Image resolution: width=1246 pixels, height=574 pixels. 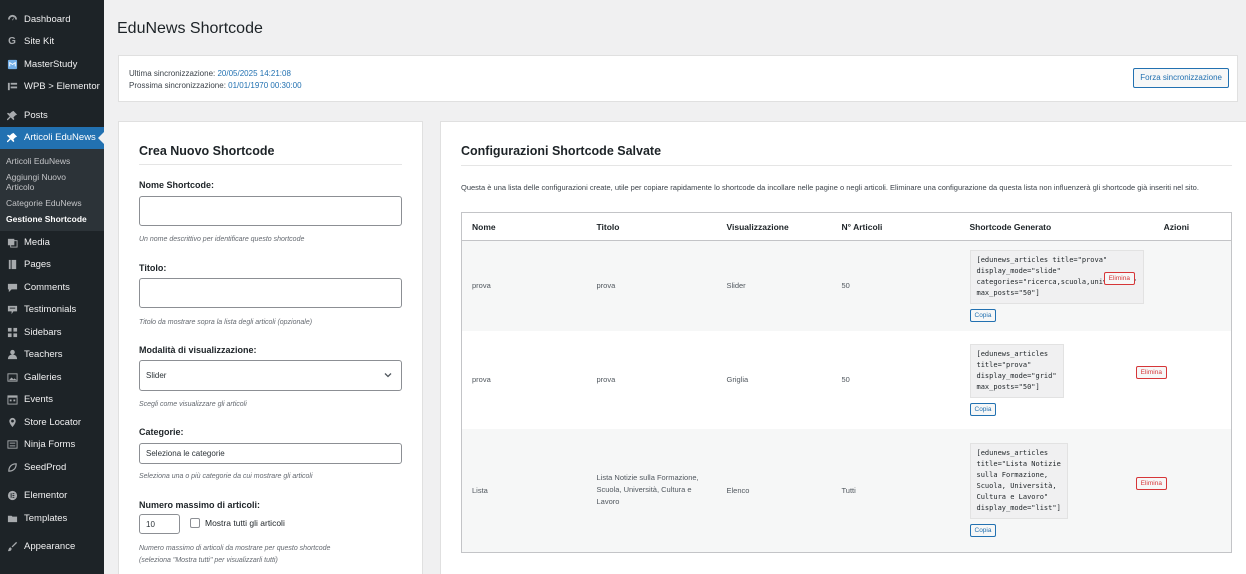 What do you see at coordinates (12, 287) in the screenshot?
I see `comments-icon` at bounding box center [12, 287].